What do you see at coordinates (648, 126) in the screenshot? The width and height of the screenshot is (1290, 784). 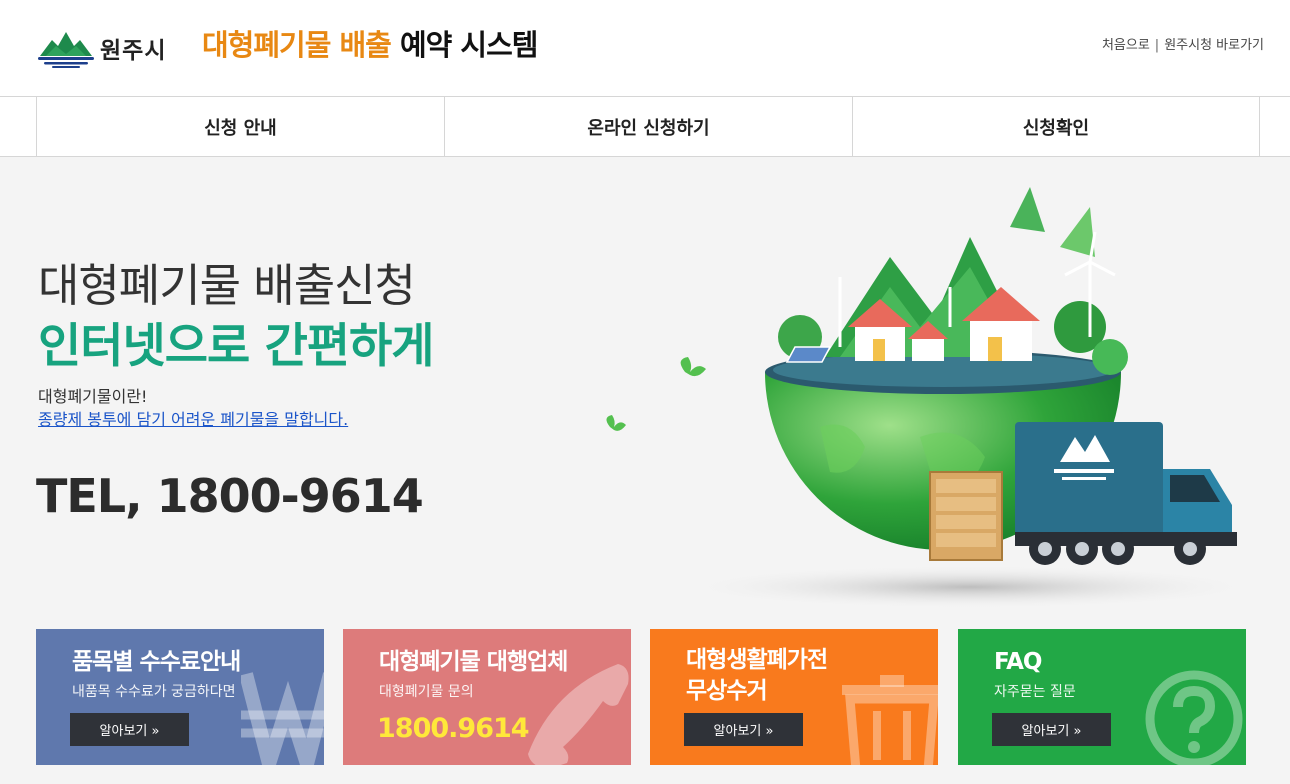 I see `nav-item-apply-online: 온라인 신청하기` at bounding box center [648, 126].